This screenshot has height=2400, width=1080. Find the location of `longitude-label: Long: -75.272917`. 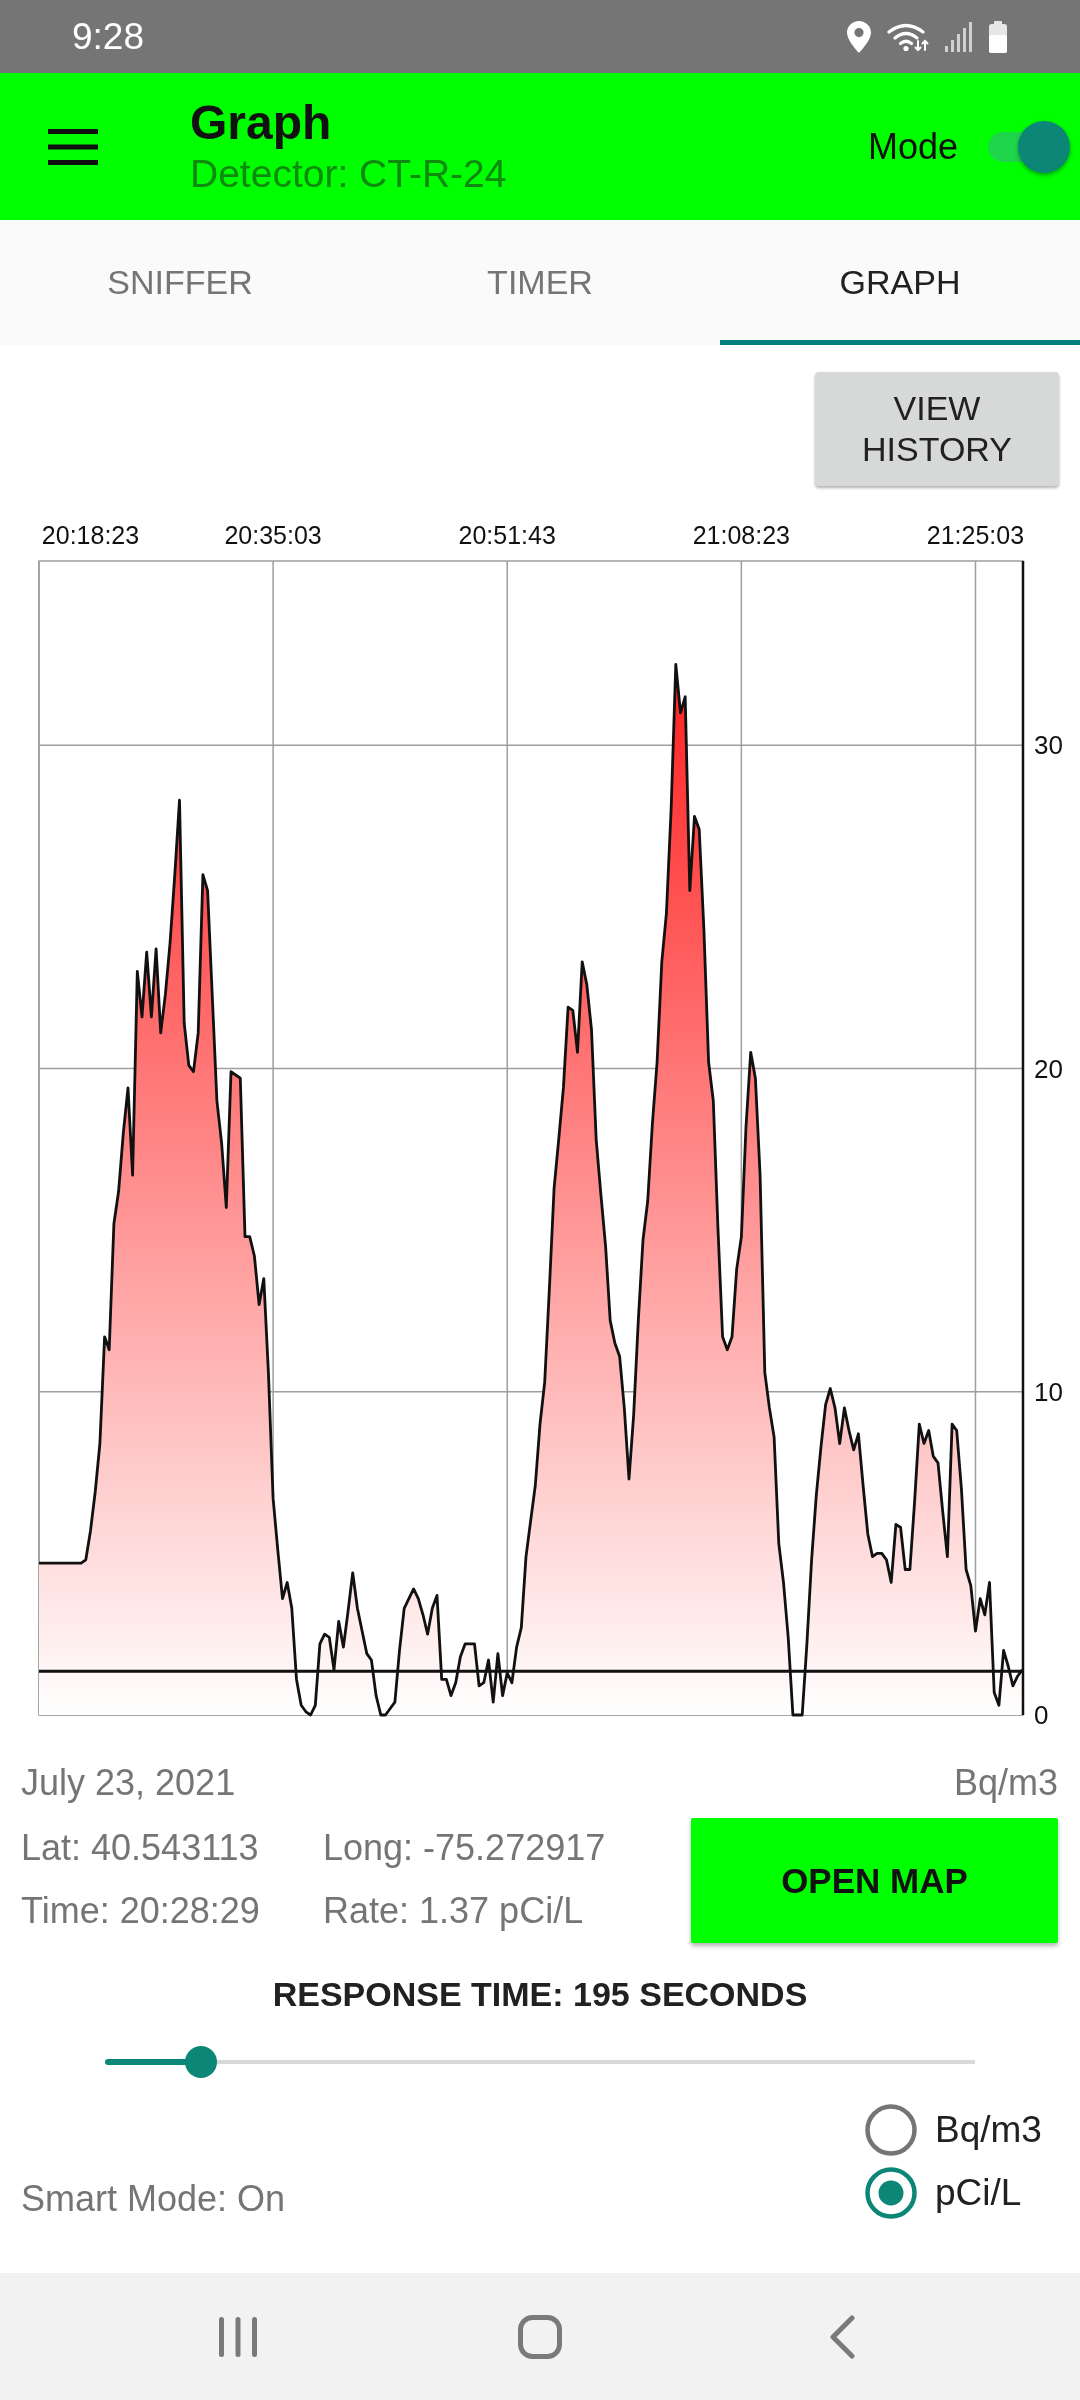

longitude-label: Long: -75.272917 is located at coordinates (464, 1847).